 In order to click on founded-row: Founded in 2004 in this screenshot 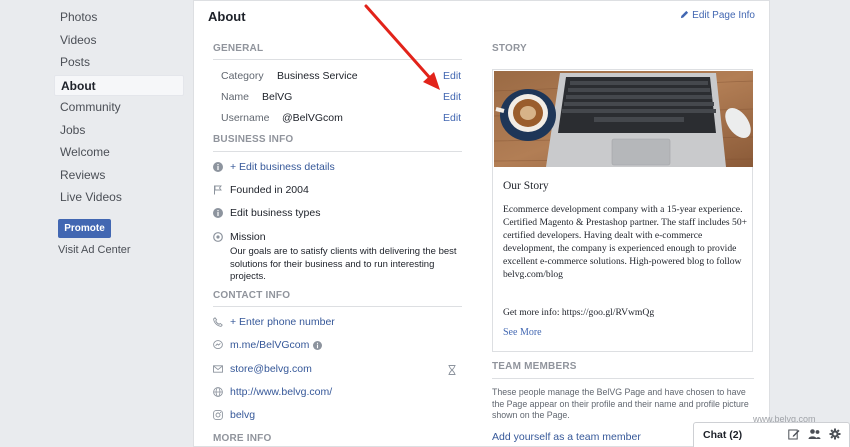, I will do `click(261, 190)`.